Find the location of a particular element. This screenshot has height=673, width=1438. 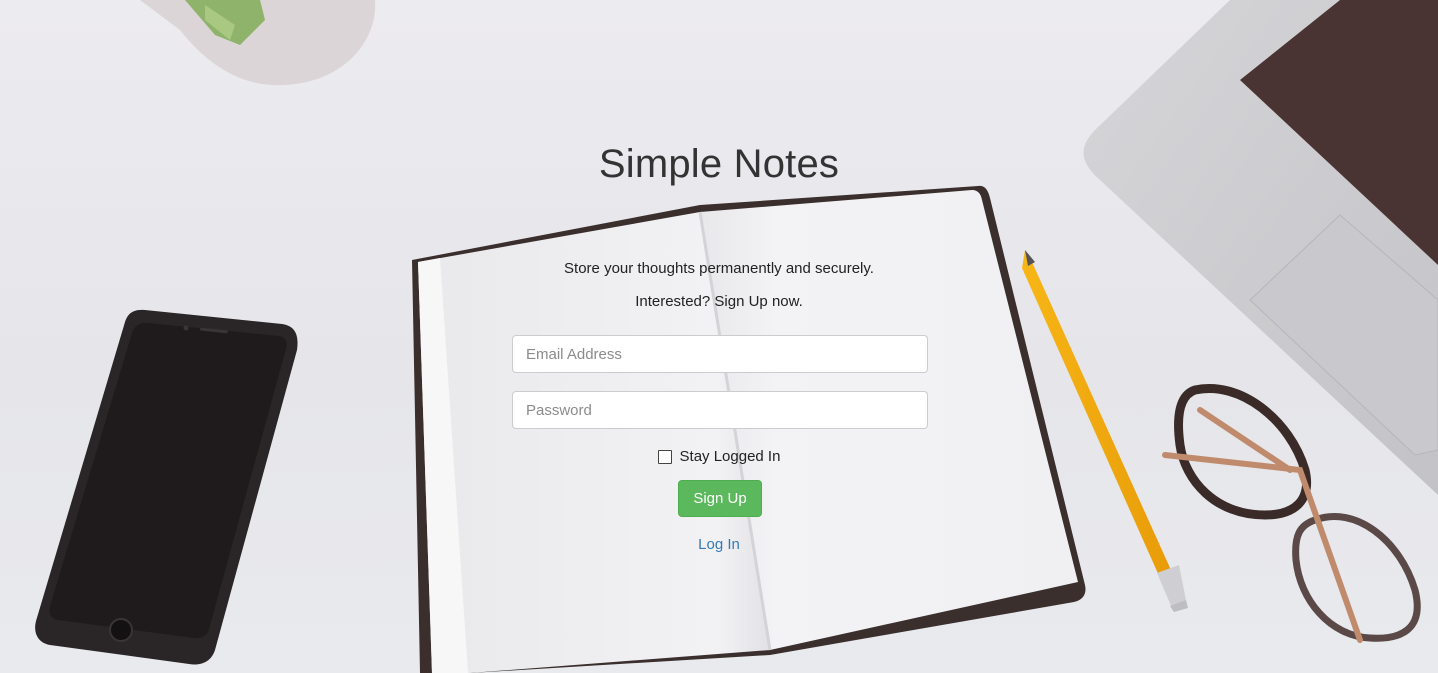

stay-logged-in-row: Stay Logged In is located at coordinates (719, 456).